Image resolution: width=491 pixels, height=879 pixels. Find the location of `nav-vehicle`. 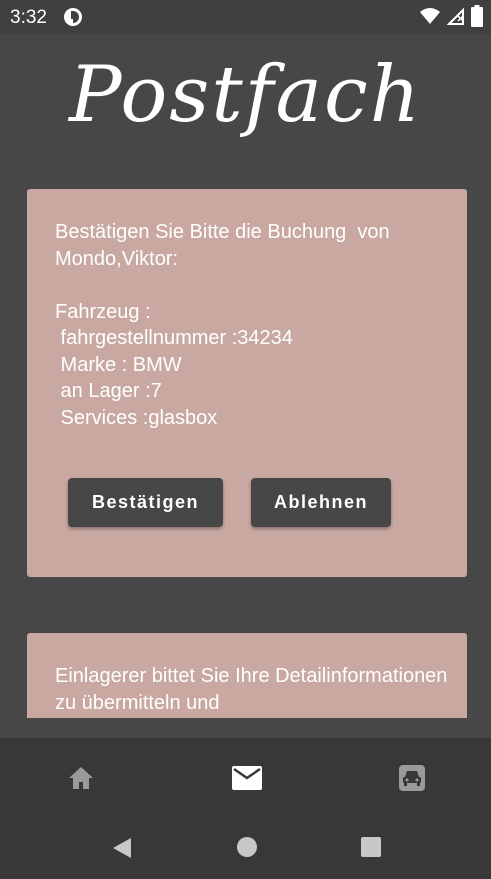

nav-vehicle is located at coordinates (412, 778).